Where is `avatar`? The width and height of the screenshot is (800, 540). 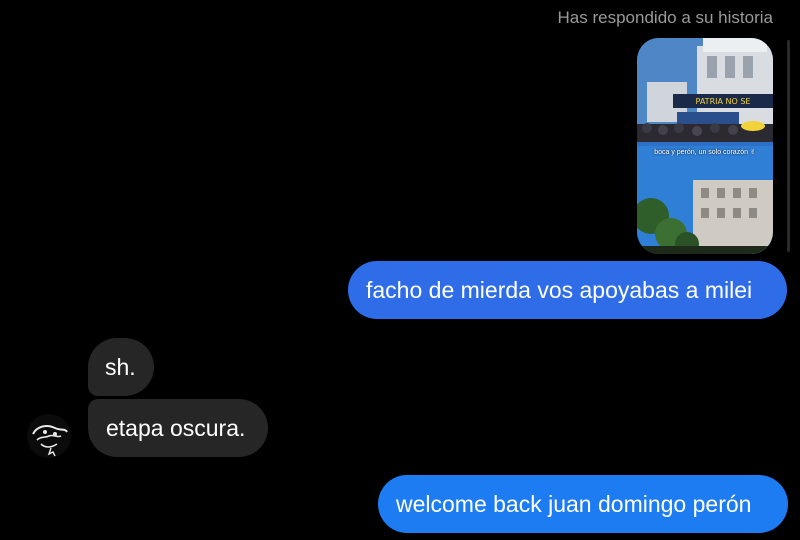 avatar is located at coordinates (49, 436).